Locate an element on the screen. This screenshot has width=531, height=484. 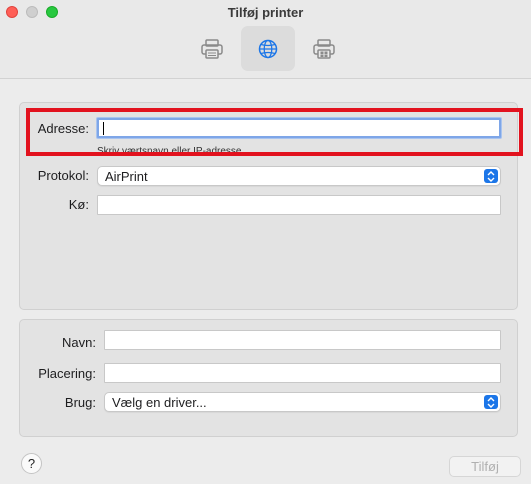
toolbar-default-printer-button is located at coordinates (212, 48).